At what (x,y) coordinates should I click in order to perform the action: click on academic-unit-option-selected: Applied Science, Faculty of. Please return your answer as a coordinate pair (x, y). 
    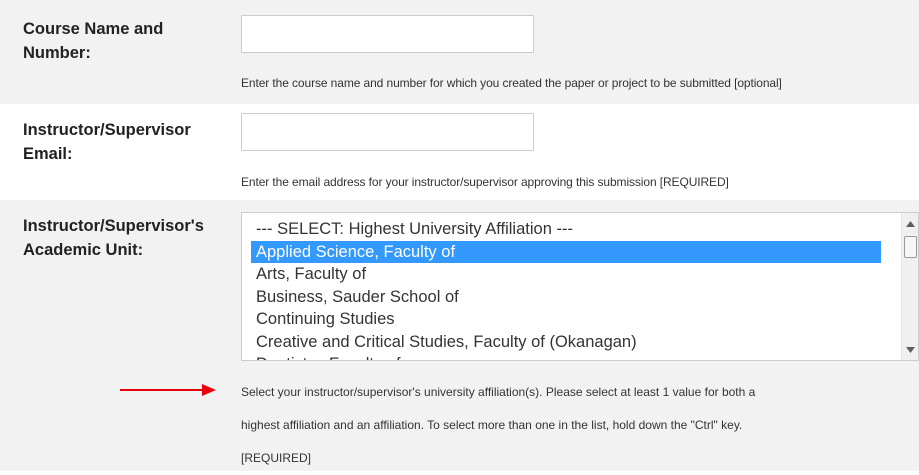
    Looking at the image, I should click on (566, 251).